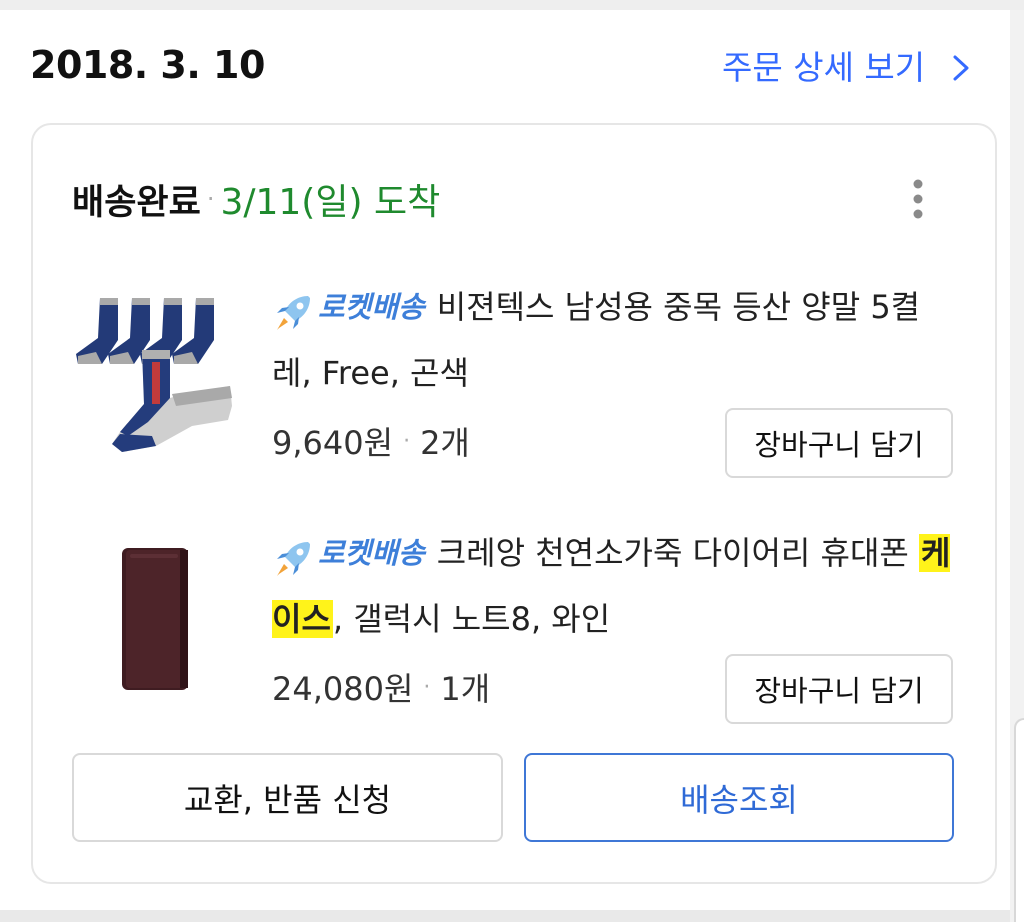  What do you see at coordinates (333, 443) in the screenshot?
I see `product-price: 9,640원` at bounding box center [333, 443].